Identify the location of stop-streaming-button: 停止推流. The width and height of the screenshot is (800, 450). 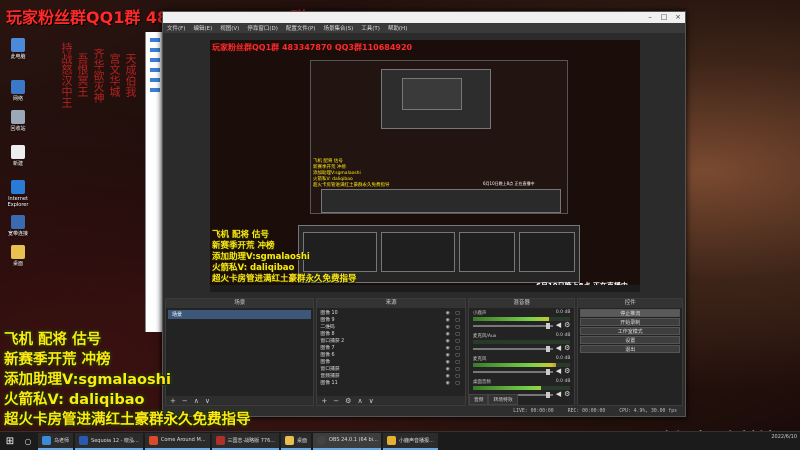
(630, 313).